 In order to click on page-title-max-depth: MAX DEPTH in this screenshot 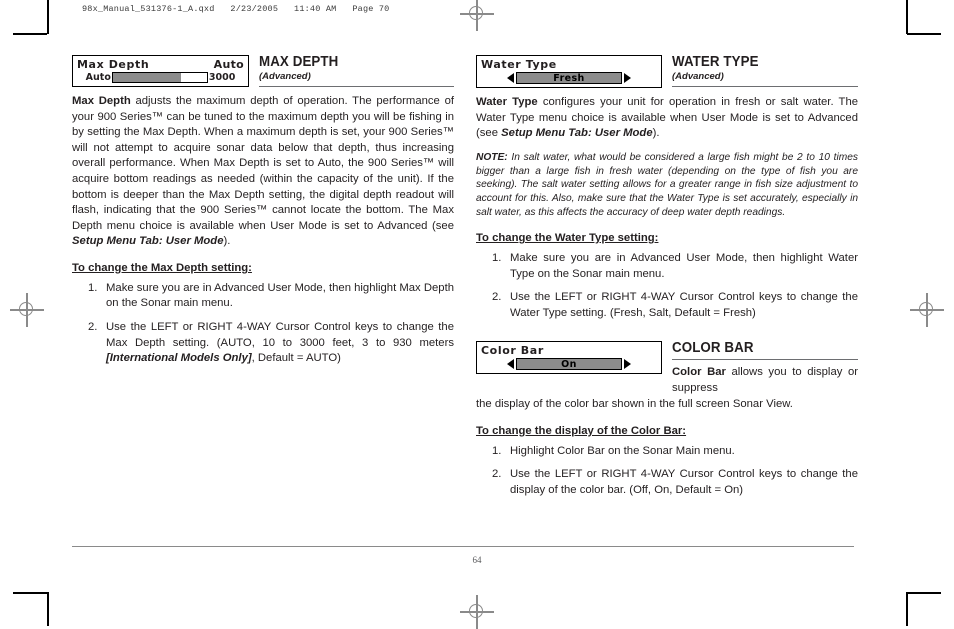, I will do `click(299, 62)`.